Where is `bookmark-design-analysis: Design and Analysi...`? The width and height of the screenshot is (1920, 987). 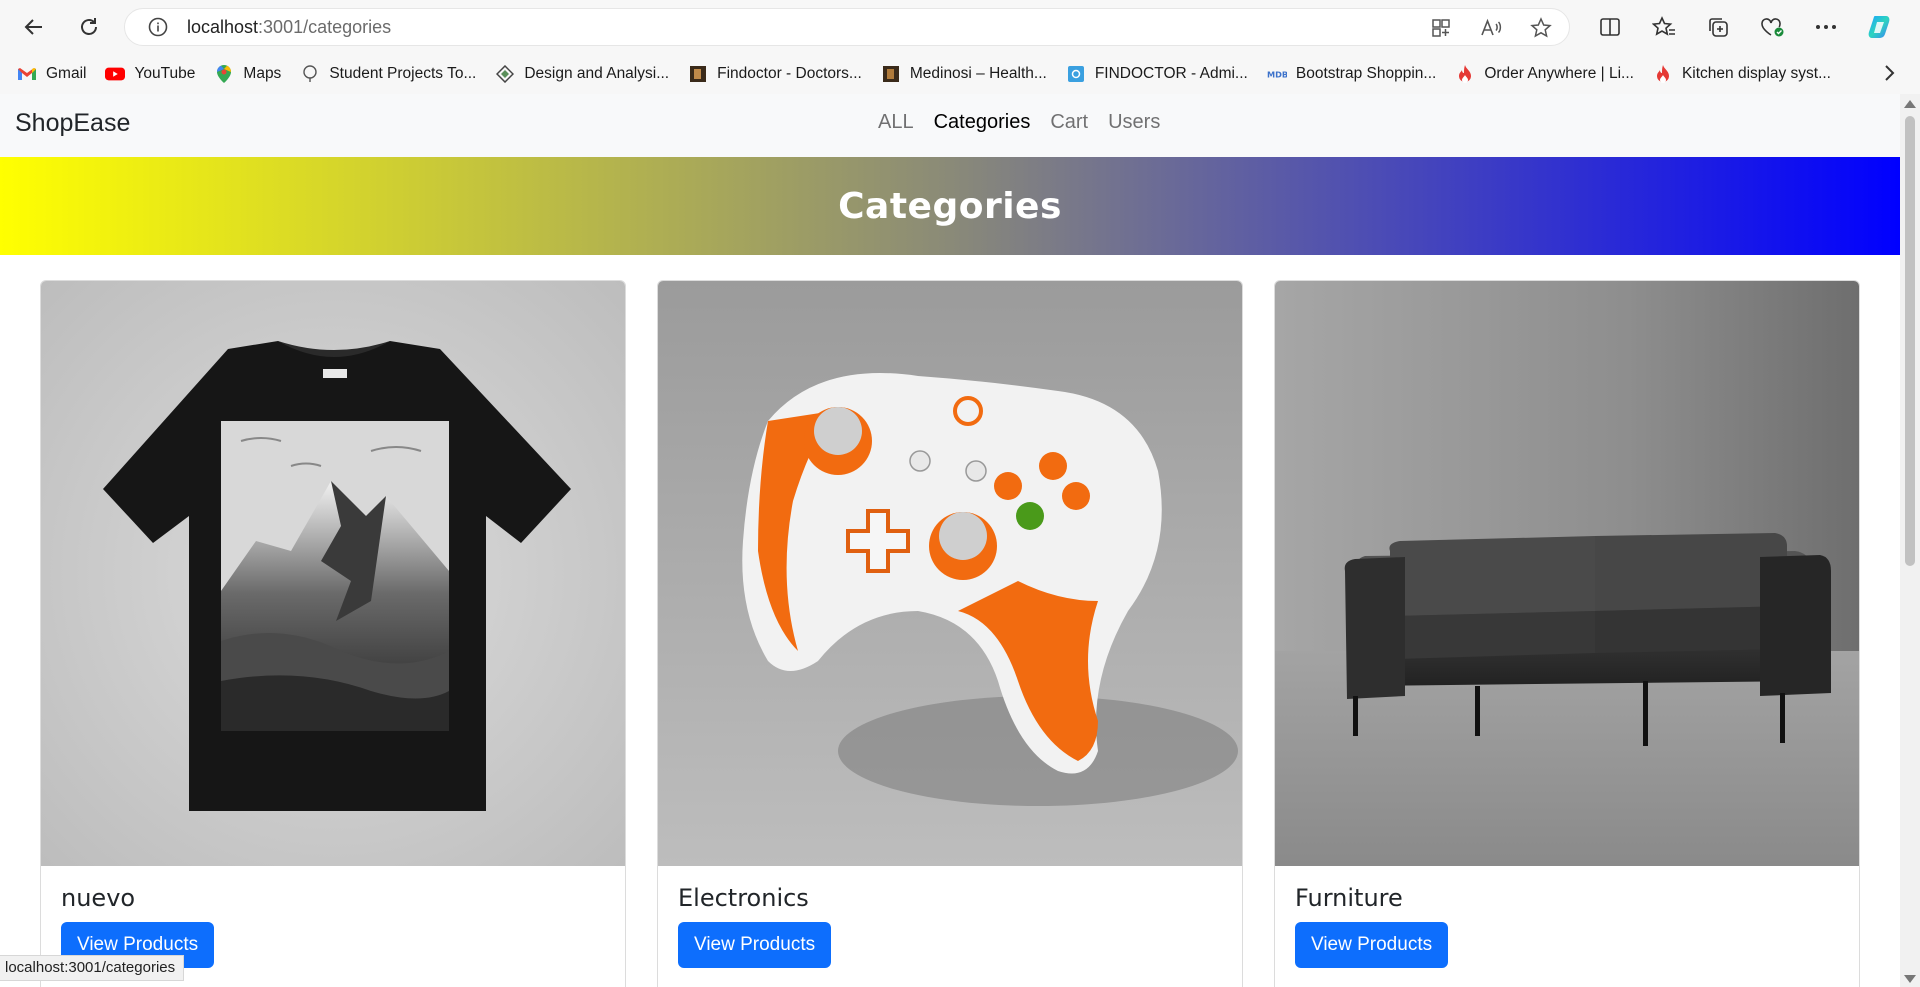 bookmark-design-analysis: Design and Analysi... is located at coordinates (582, 74).